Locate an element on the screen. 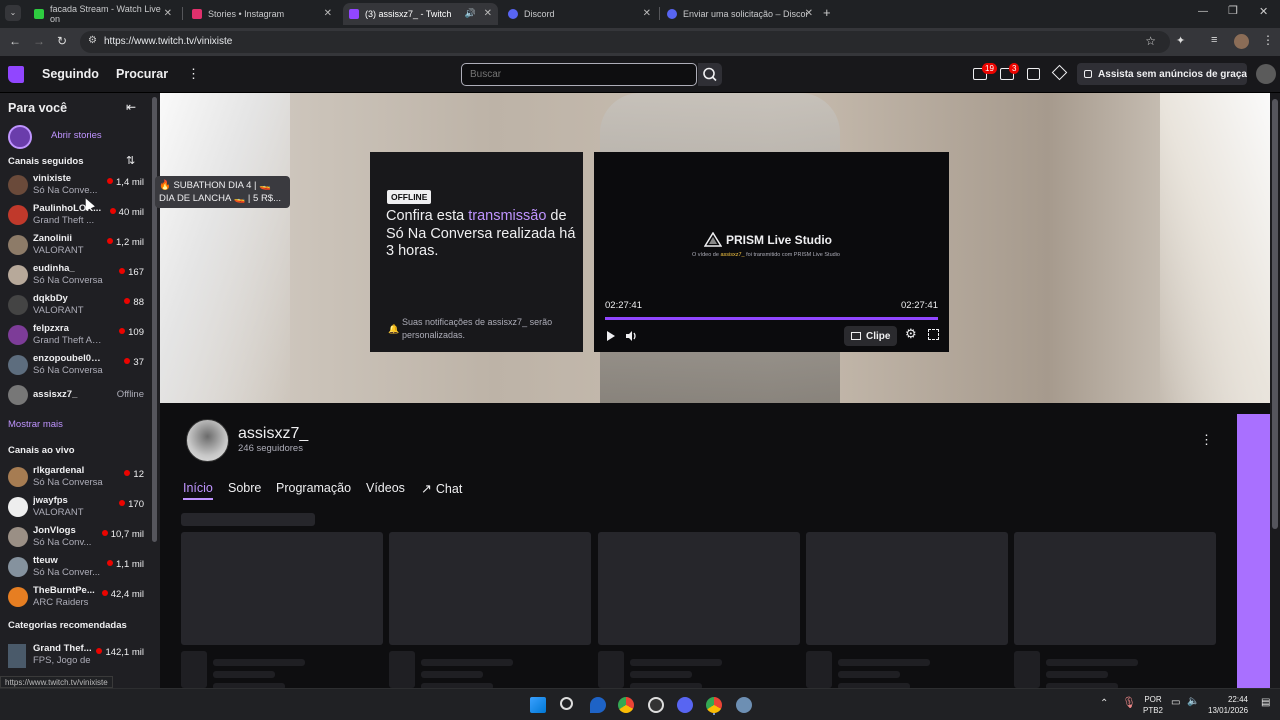 Image resolution: width=1280 pixels, height=720 pixels. speaker-icon: 🔈 is located at coordinates (1193, 701).